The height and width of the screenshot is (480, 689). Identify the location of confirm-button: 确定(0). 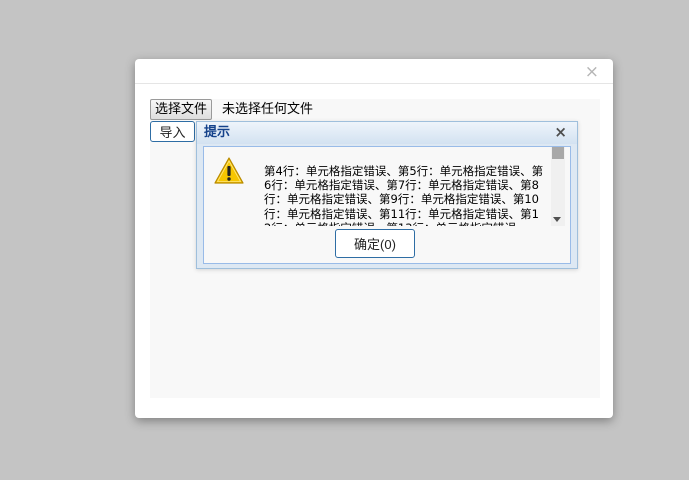
(375, 243).